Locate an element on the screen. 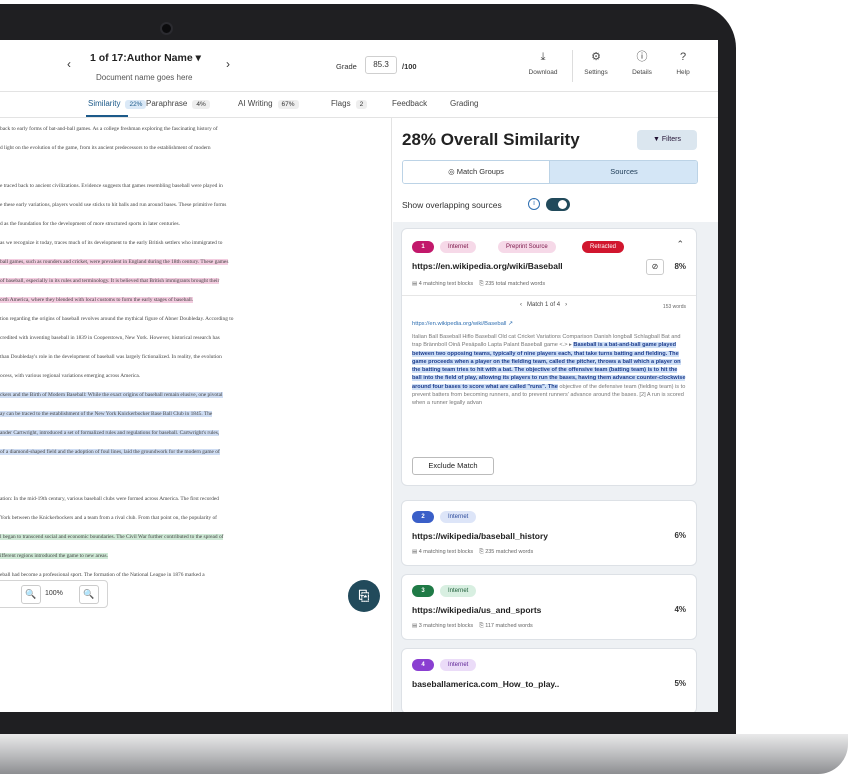 This screenshot has height=774, width=848. help-icon: ? is located at coordinates (683, 57).